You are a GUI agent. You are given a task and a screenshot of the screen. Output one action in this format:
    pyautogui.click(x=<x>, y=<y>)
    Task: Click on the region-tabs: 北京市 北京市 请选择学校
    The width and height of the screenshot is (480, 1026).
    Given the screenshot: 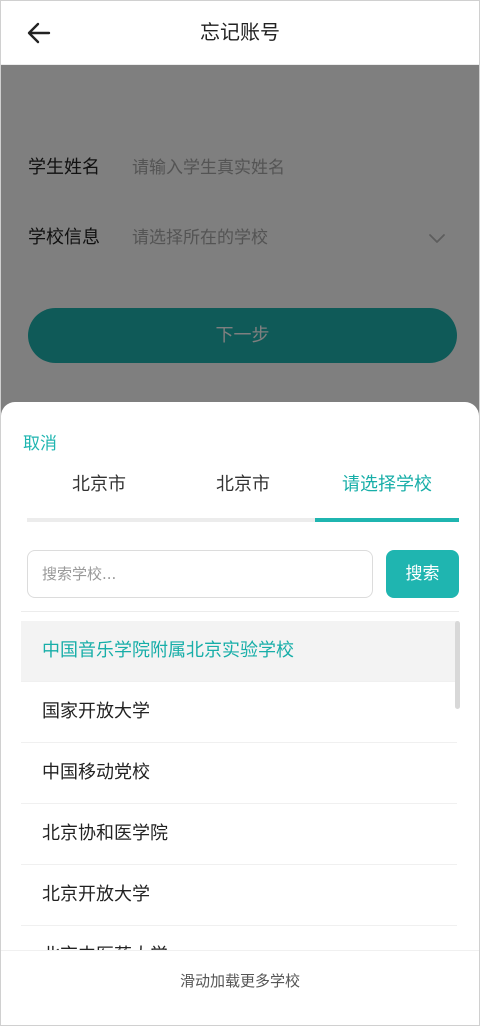 What is the action you would take?
    pyautogui.click(x=243, y=492)
    